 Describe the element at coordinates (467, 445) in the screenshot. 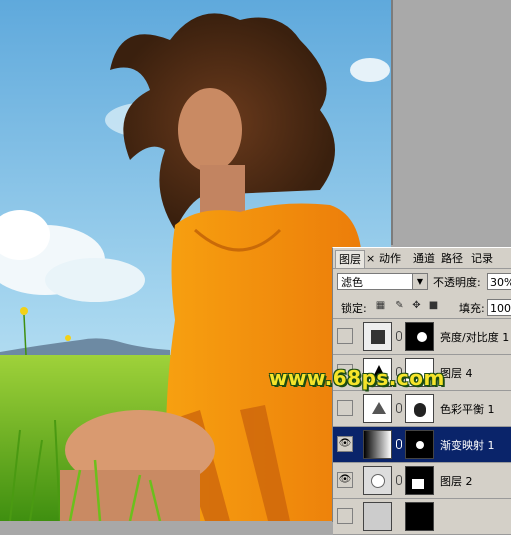

I see `layer-name: 渐变映射 1` at that location.